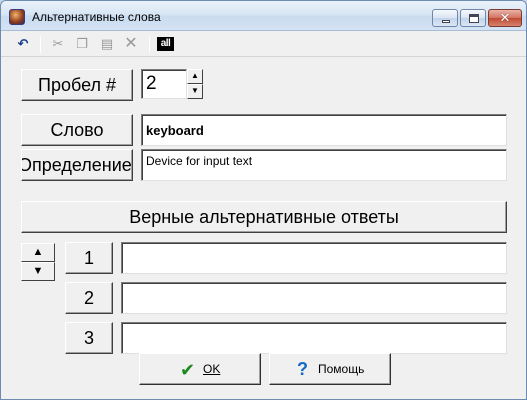 Image resolution: width=527 pixels, height=400 pixels. I want to click on toolbar: ↶ ✂ ❐ ▤ ✕ all, so click(263, 44).